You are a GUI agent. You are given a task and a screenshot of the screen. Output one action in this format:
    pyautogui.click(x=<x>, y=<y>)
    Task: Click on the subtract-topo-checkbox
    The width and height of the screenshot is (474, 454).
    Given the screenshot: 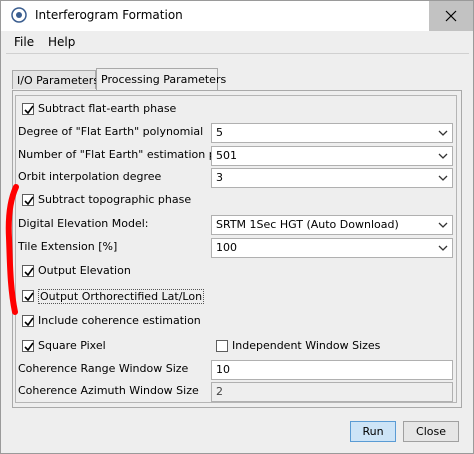 What is the action you would take?
    pyautogui.click(x=28, y=200)
    